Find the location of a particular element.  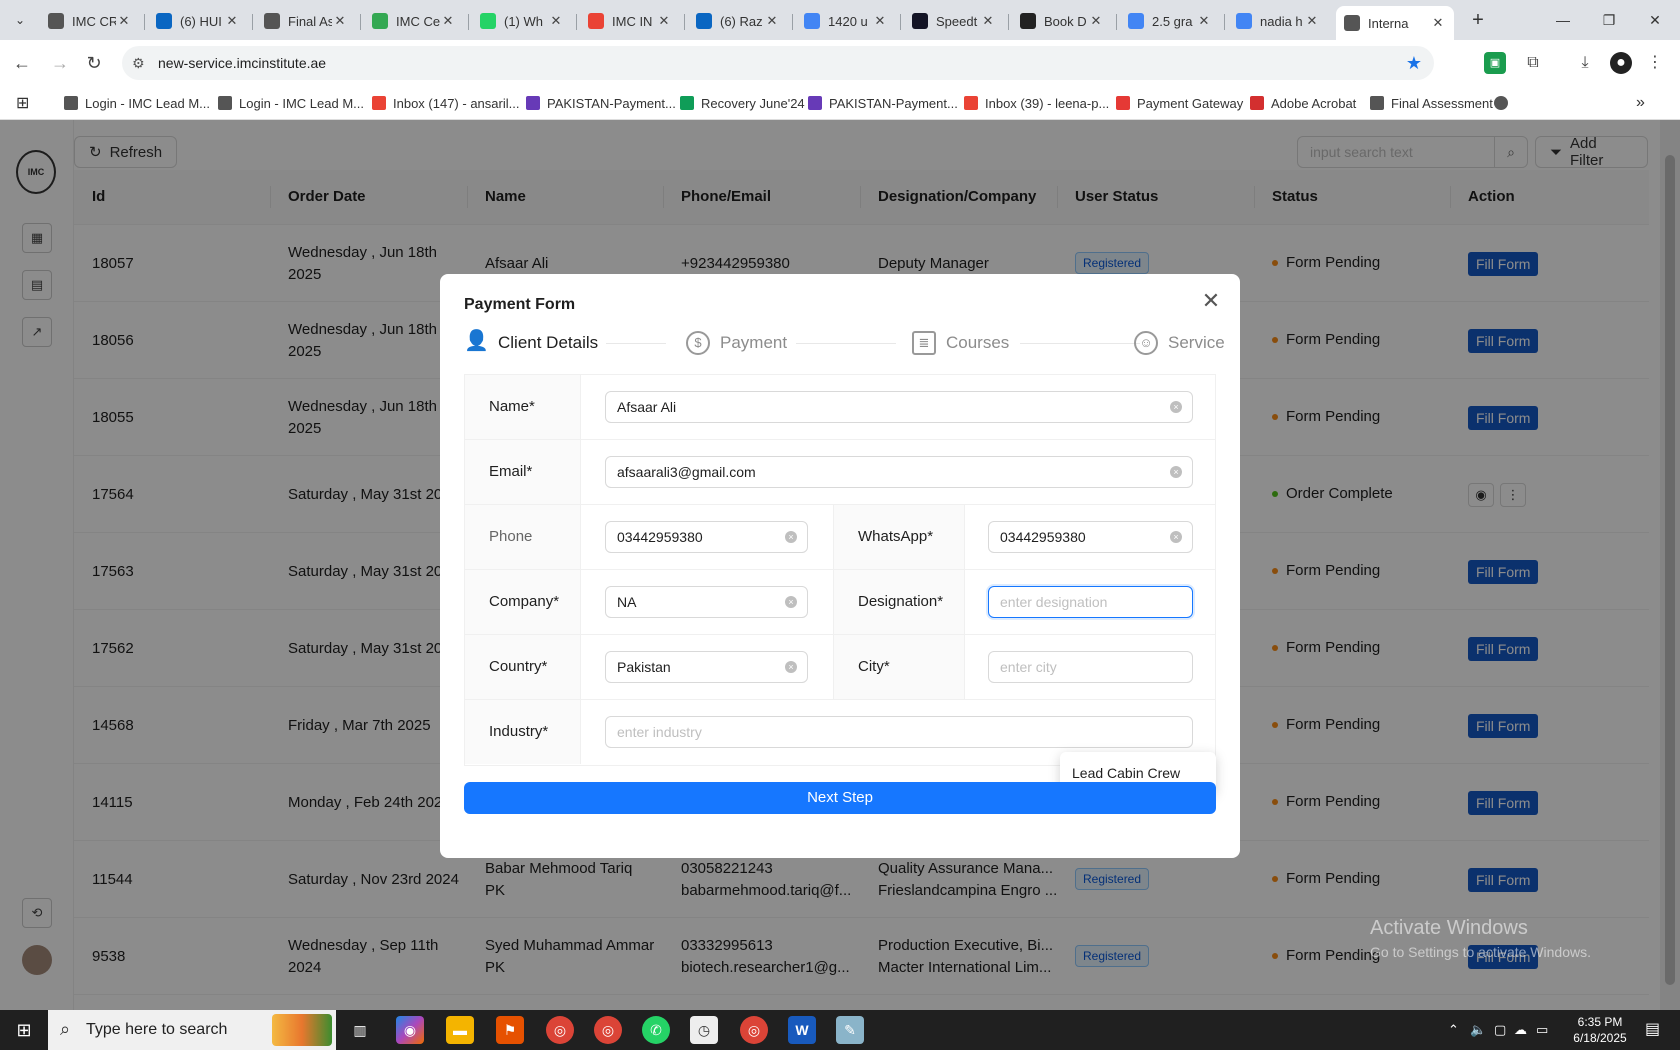

menu-kebab-icon: ⋮ is located at coordinates (1655, 63).